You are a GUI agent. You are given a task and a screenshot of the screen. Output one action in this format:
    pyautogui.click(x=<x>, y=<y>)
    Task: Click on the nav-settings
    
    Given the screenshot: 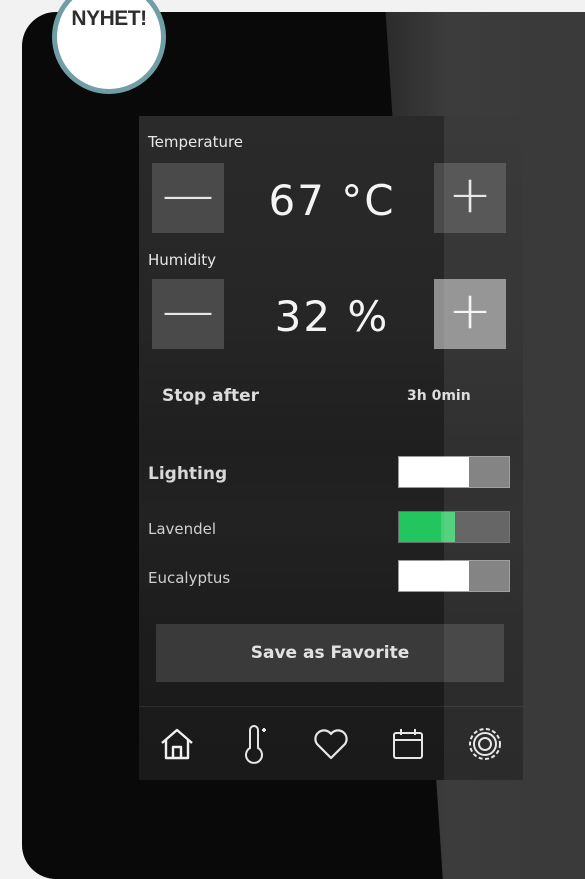 What is the action you would take?
    pyautogui.click(x=485, y=744)
    